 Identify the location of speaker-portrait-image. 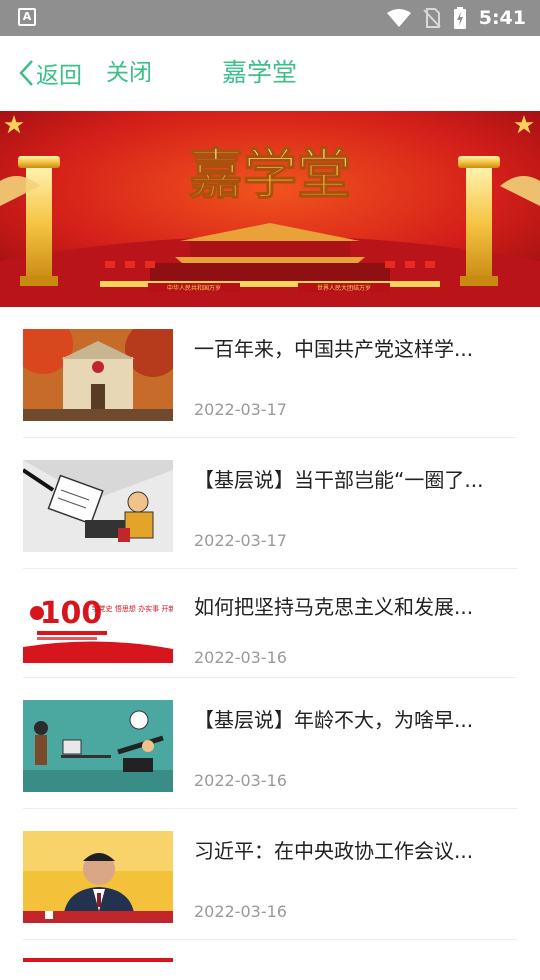
(98, 877).